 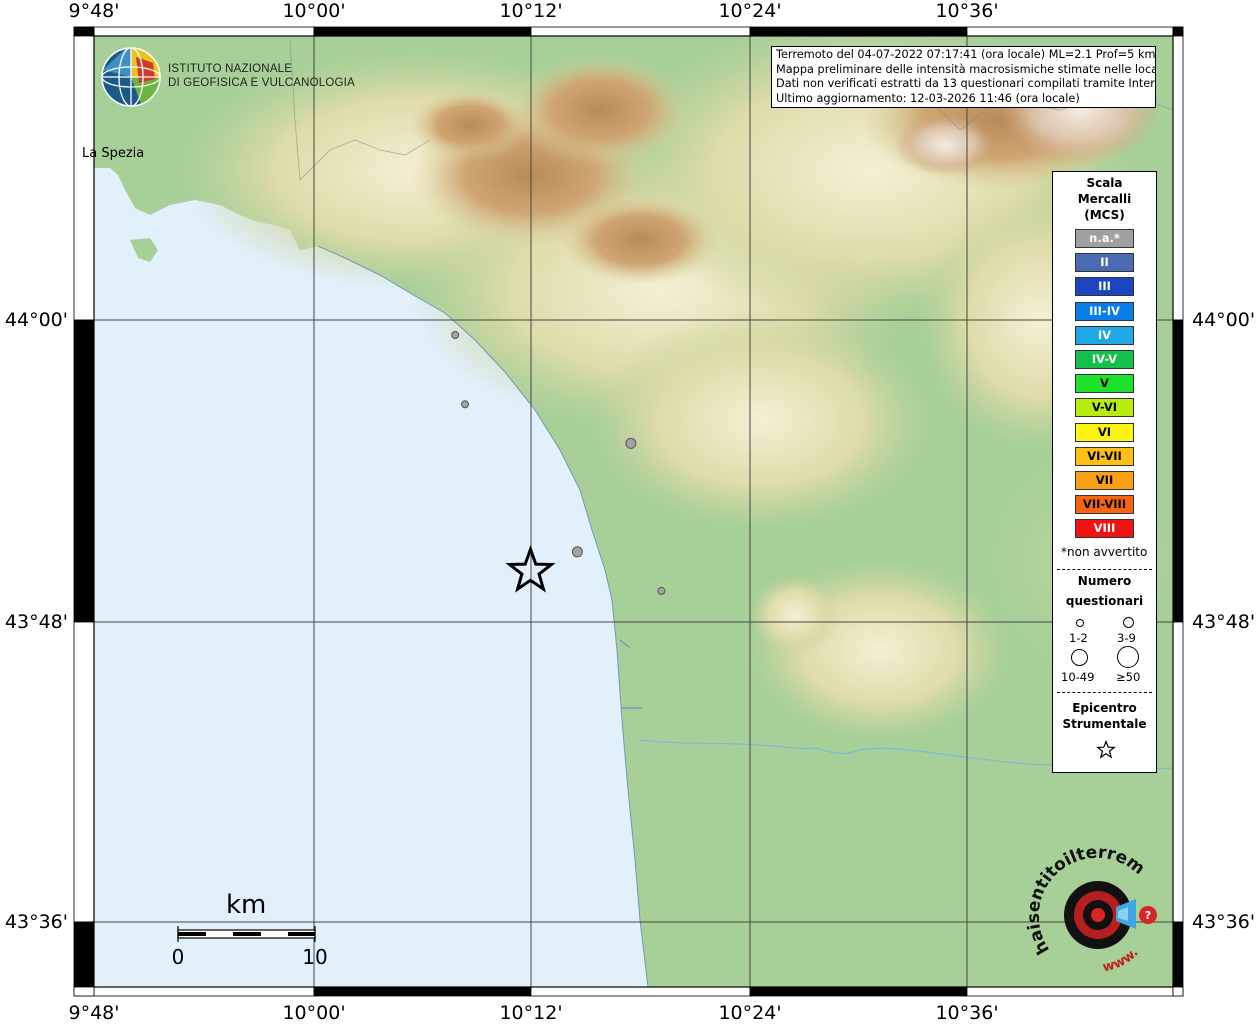 I want to click on count-label-3-9: 3-9, so click(x=1126, y=638).